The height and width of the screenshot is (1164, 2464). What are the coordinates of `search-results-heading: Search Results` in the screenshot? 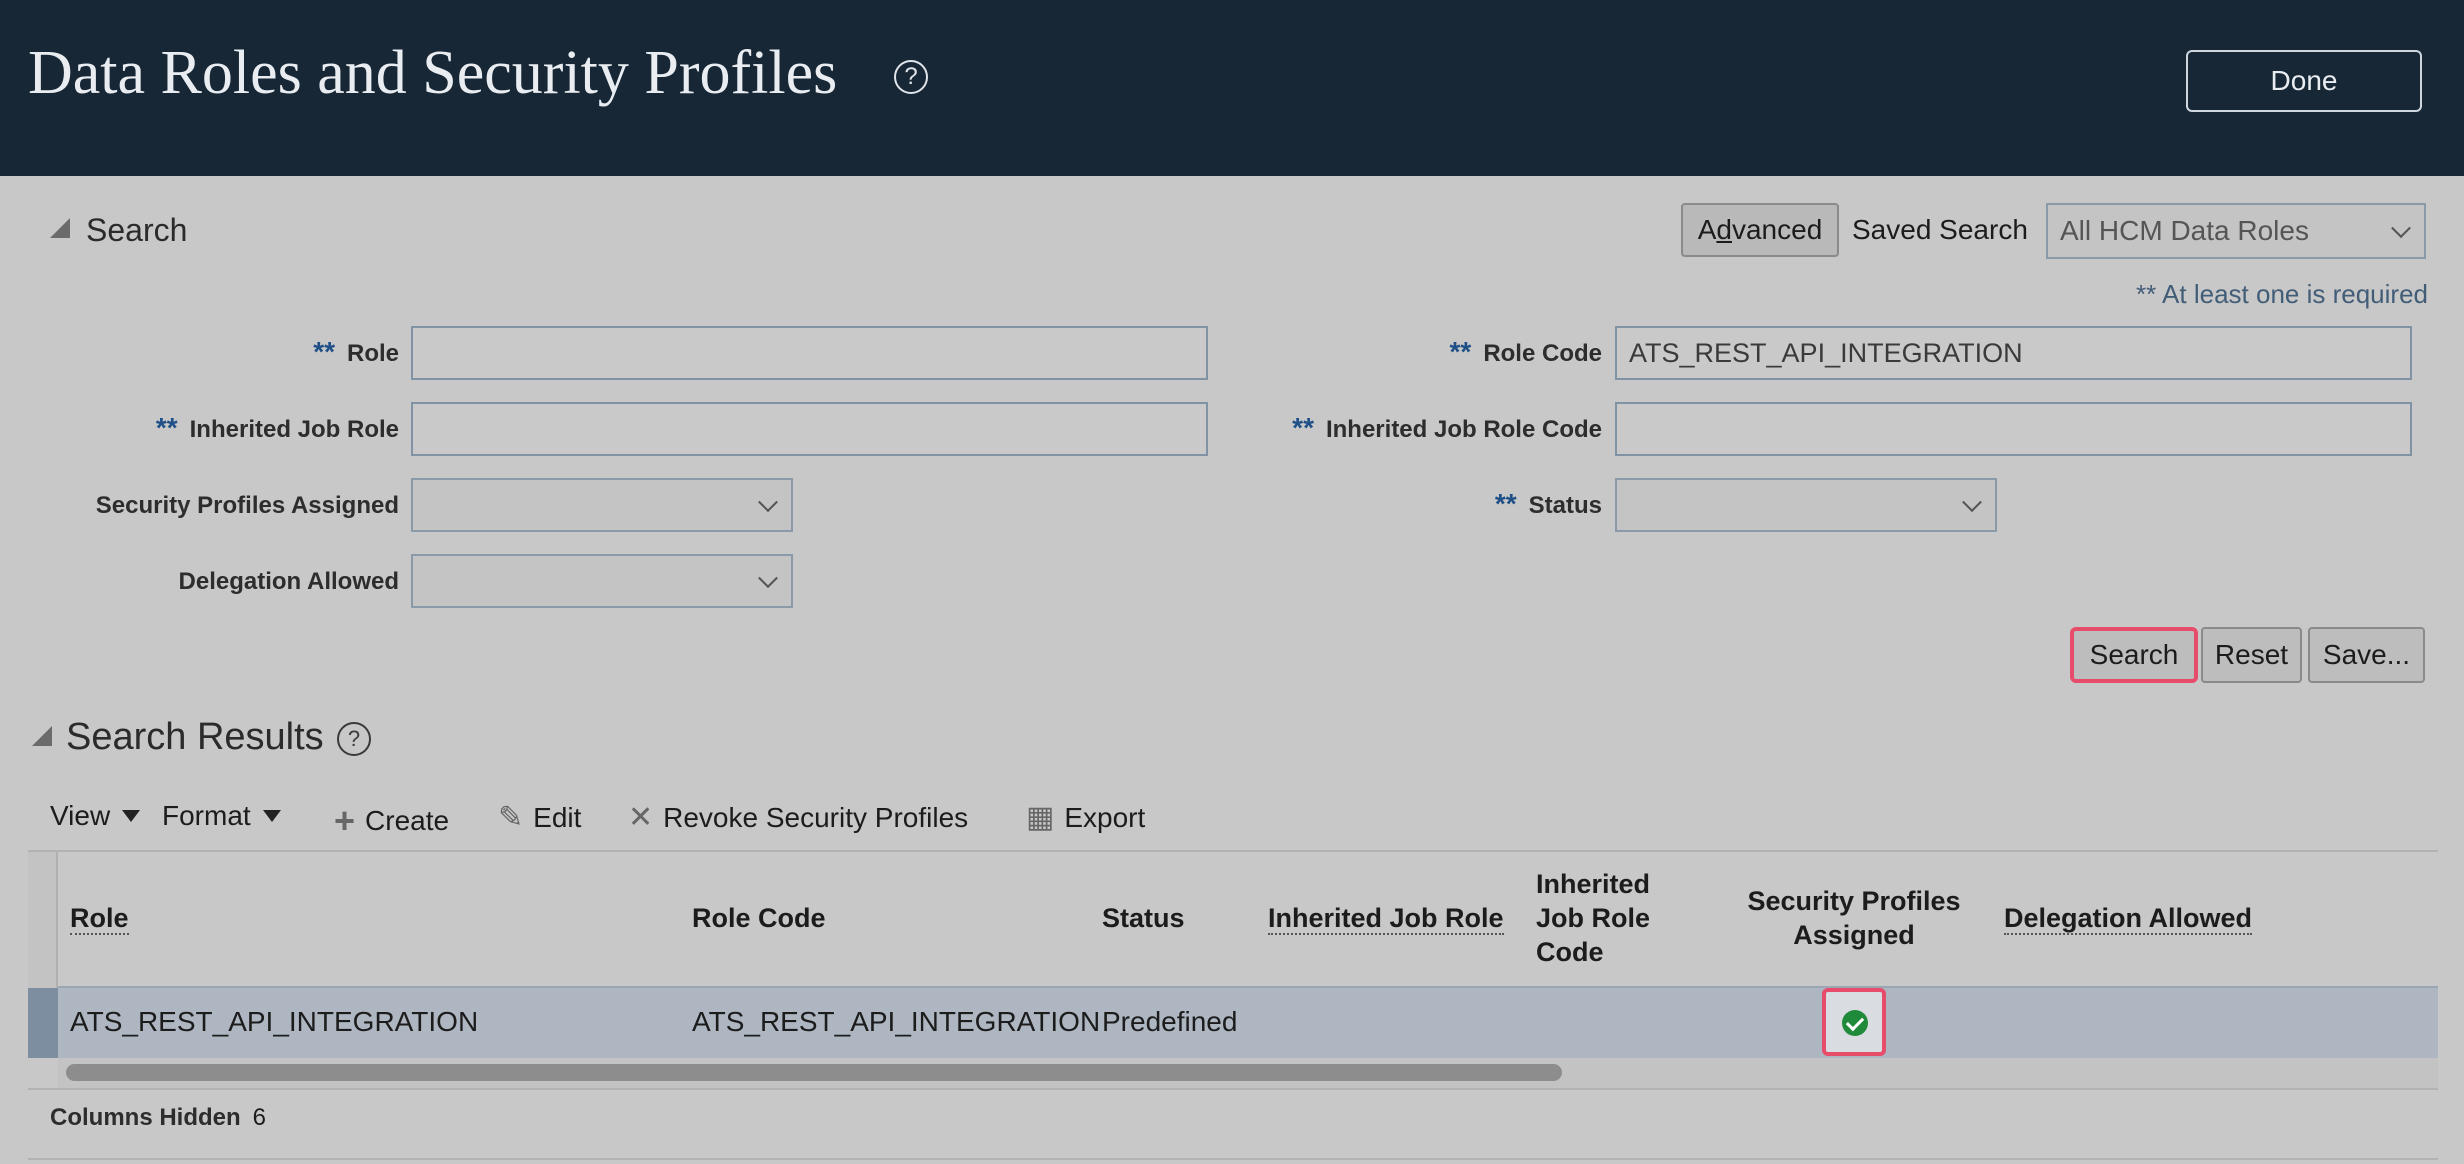 It's located at (195, 737).